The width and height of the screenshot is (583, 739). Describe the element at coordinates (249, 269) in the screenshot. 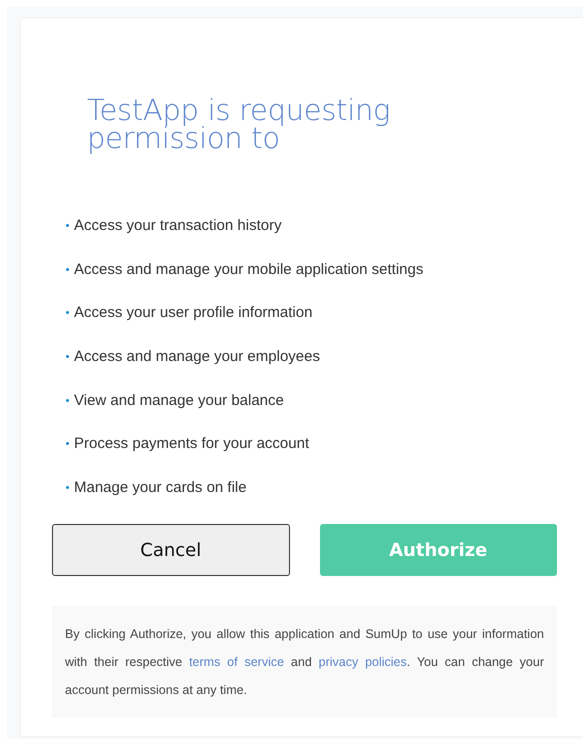

I see `permission-text: Access and manage your mobile application settings` at that location.